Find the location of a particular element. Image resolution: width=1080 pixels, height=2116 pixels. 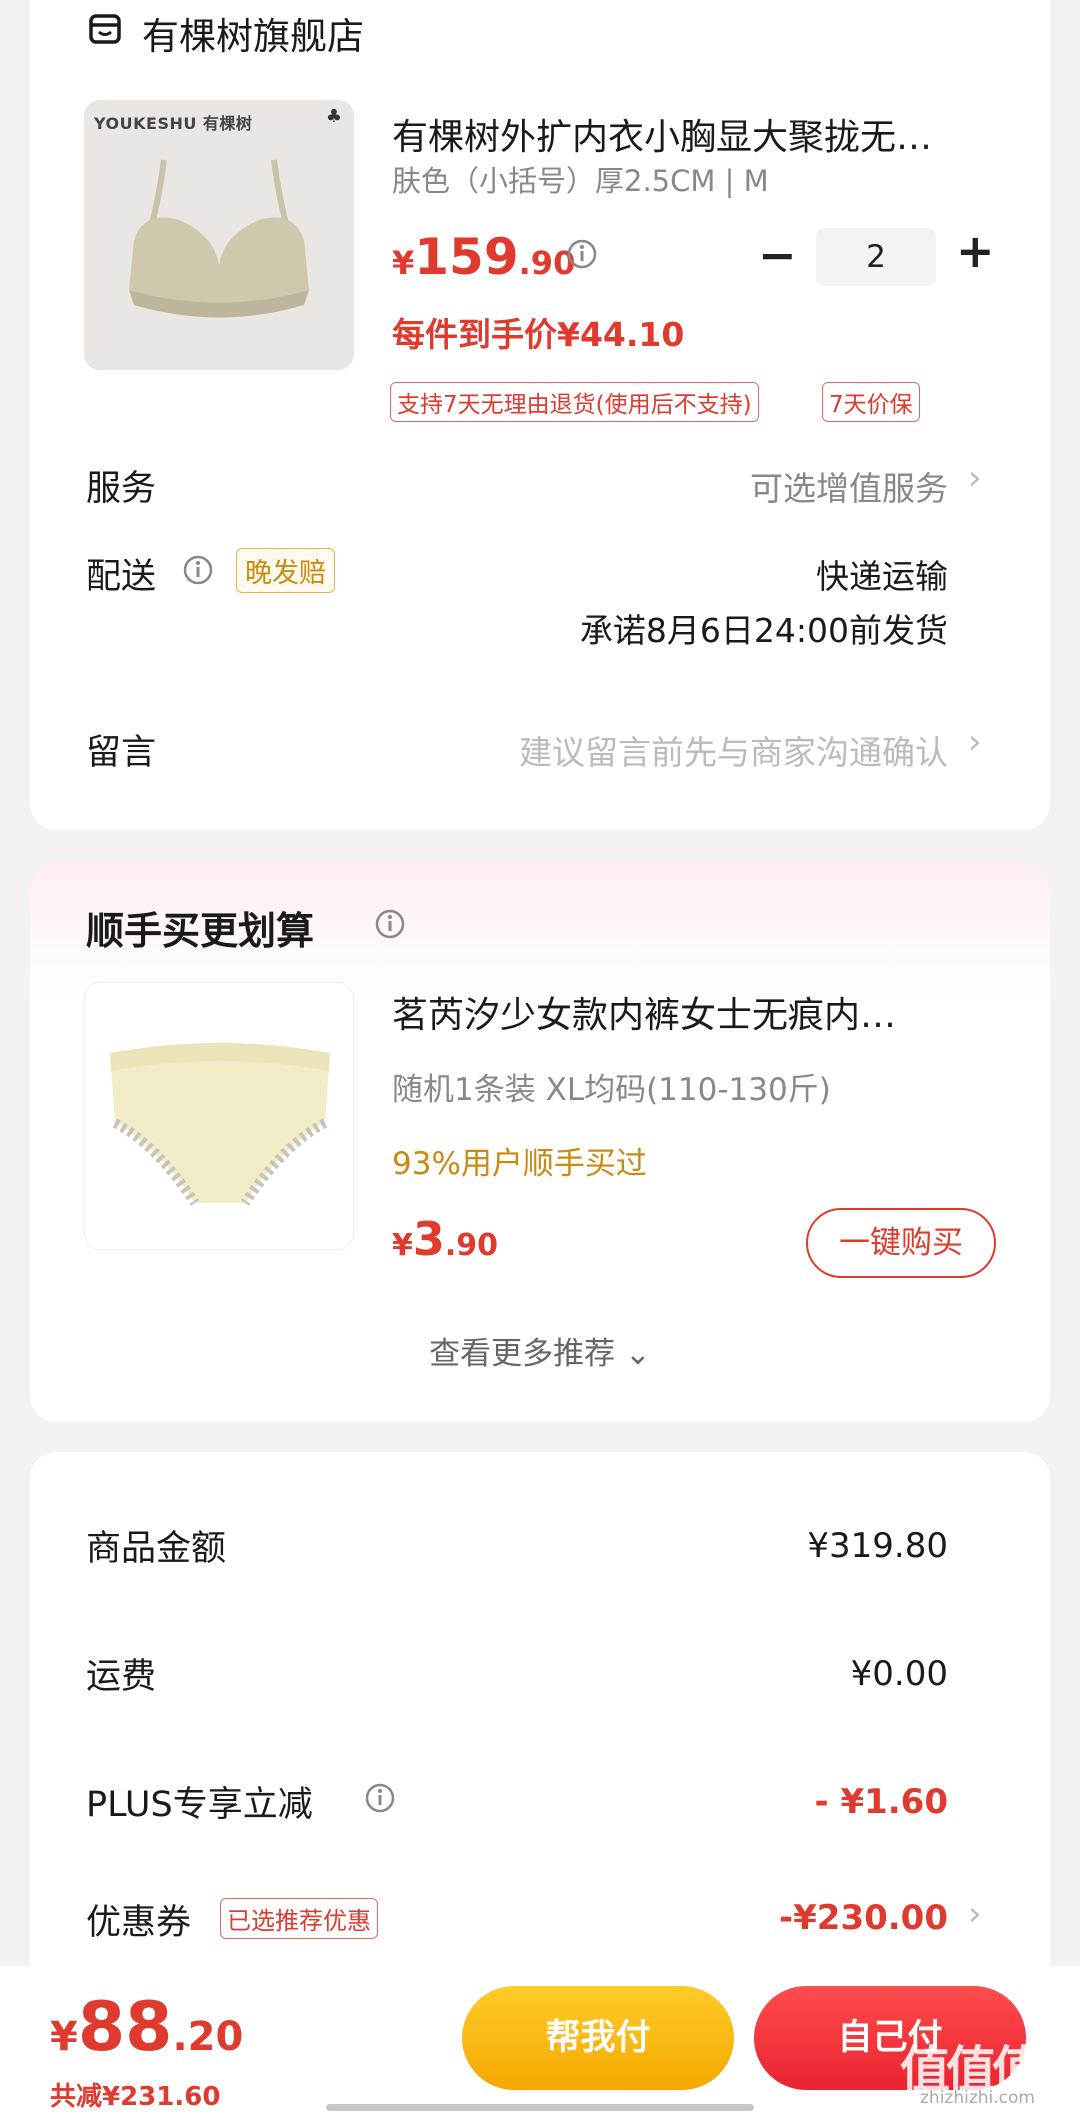

product-spec: 肤色（小括号）厚2.5CM | M is located at coordinates (580, 179).